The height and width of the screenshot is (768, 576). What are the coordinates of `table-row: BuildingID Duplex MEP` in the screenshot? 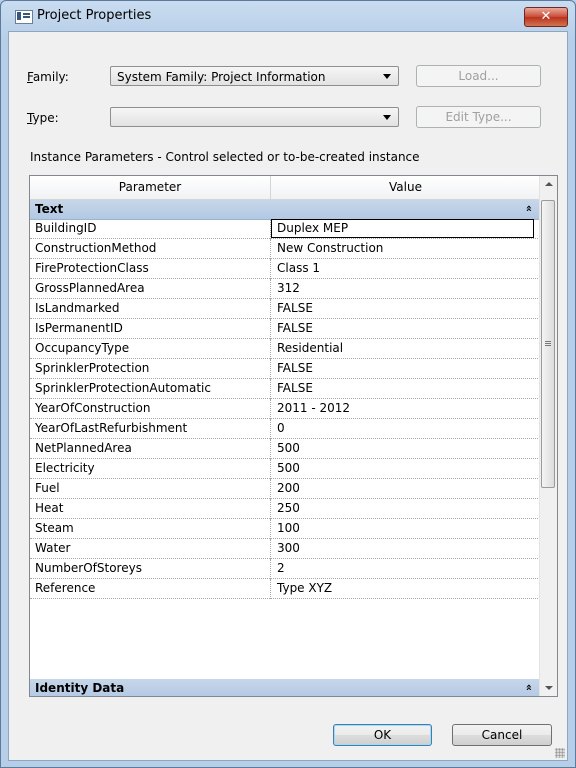 It's located at (285, 229).